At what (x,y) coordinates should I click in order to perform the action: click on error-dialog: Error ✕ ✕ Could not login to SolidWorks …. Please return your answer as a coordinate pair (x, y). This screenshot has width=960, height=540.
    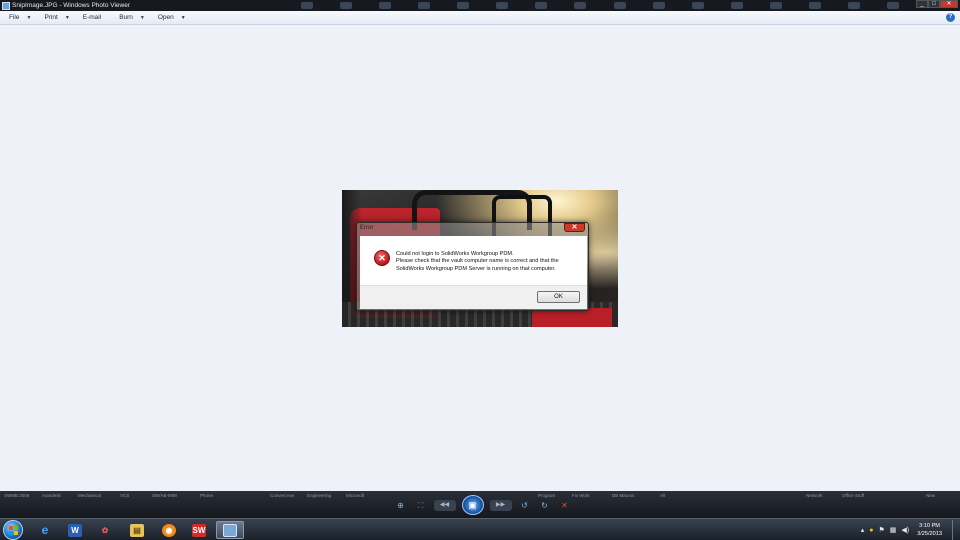
    Looking at the image, I should click on (472, 266).